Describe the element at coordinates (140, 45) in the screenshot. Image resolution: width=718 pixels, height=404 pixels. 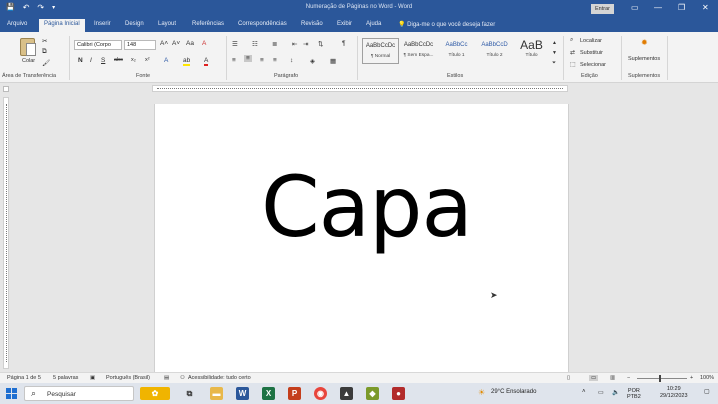
I see `font-size-select: 148` at that location.